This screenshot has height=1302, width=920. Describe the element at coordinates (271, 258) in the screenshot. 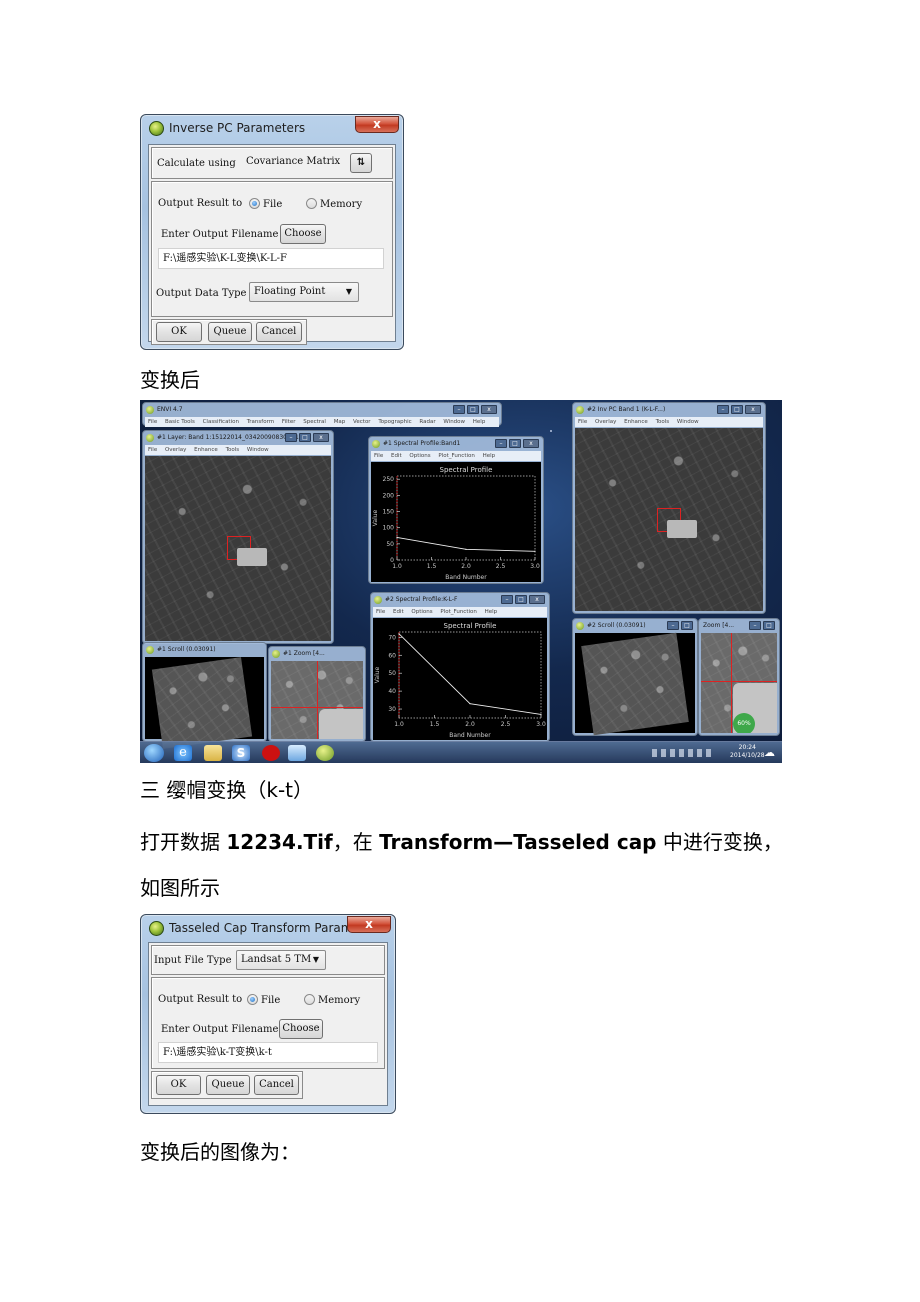

I see `output-filename-input: F:\遥感实验\K-L变换\K-L-F` at that location.